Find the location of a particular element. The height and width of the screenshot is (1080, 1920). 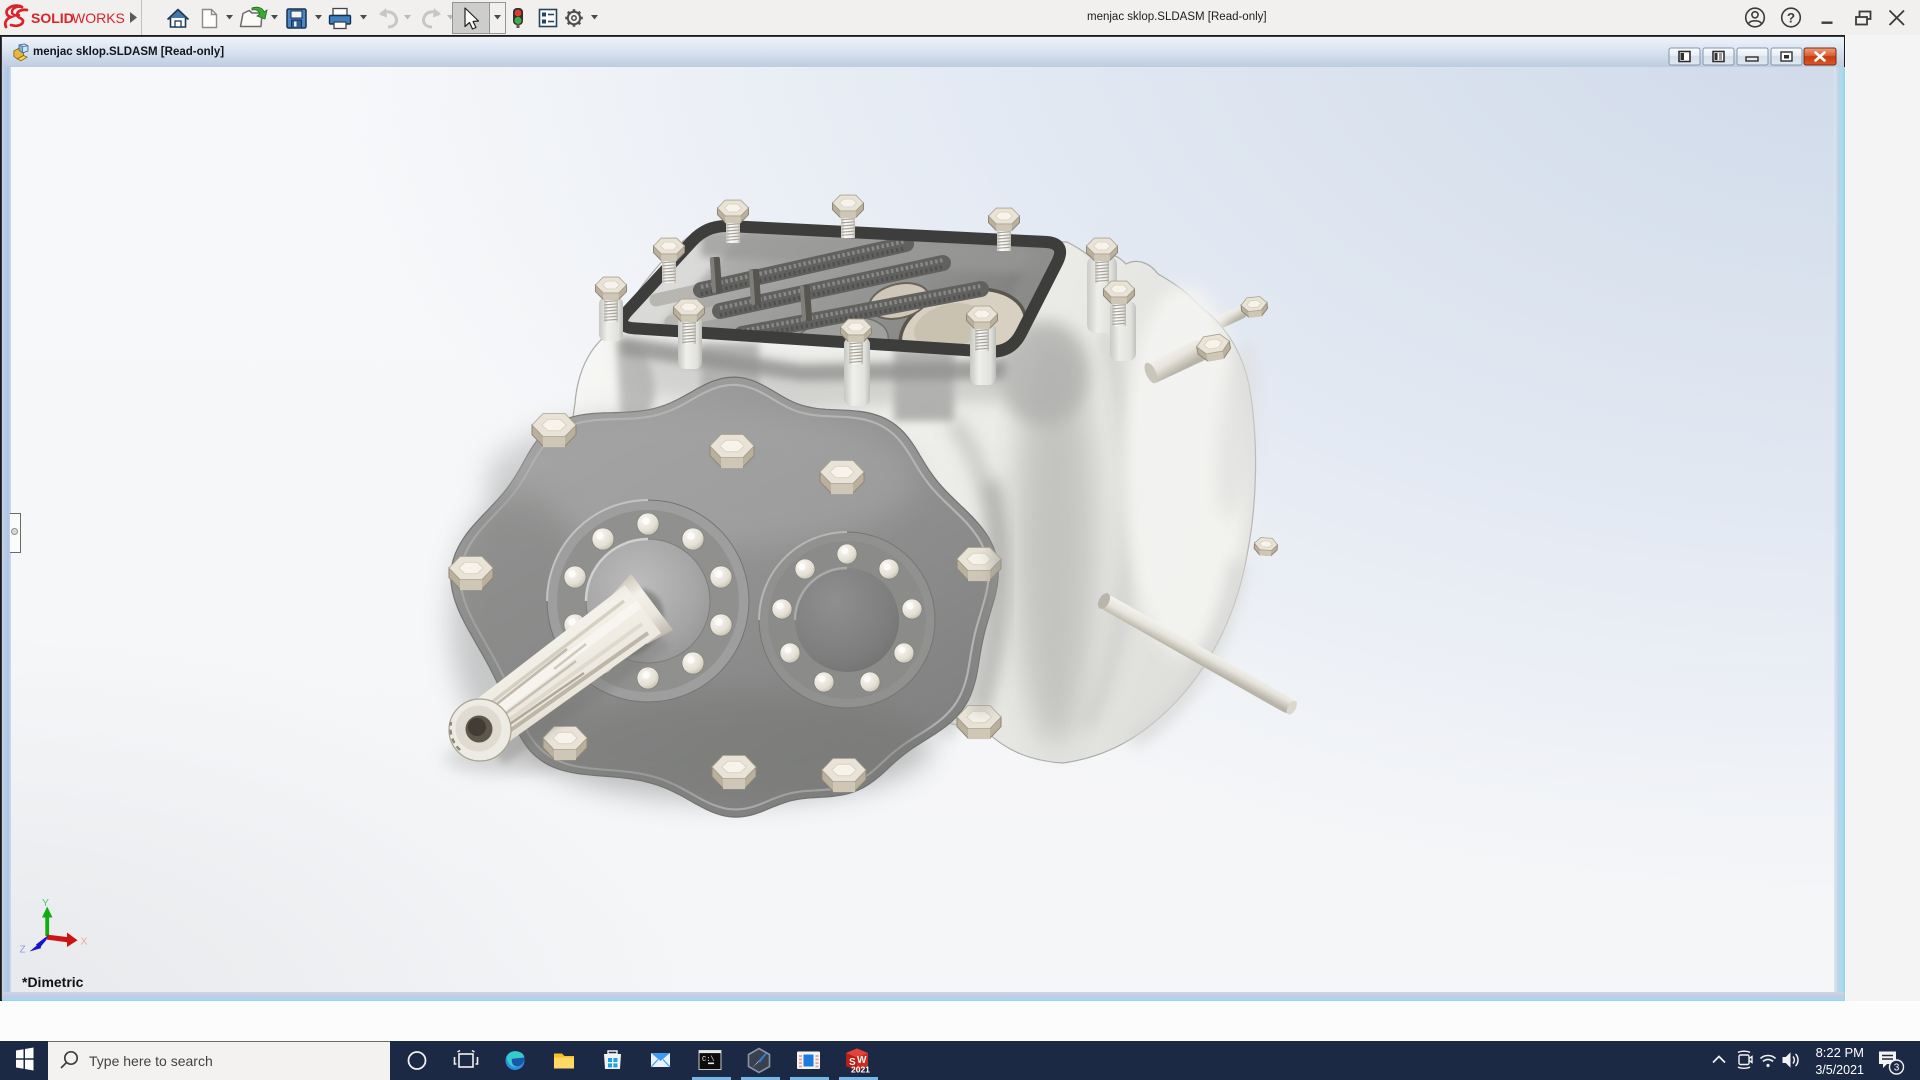

svg-text: 3 is located at coordinates (1897, 1068).